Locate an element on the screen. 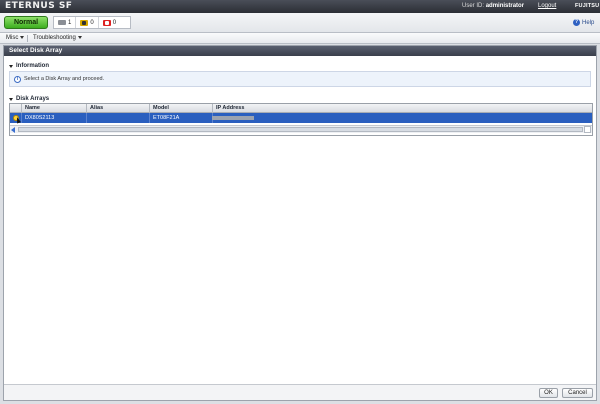 The image size is (600, 404). footer-bar: OK Cancel is located at coordinates (300, 392).